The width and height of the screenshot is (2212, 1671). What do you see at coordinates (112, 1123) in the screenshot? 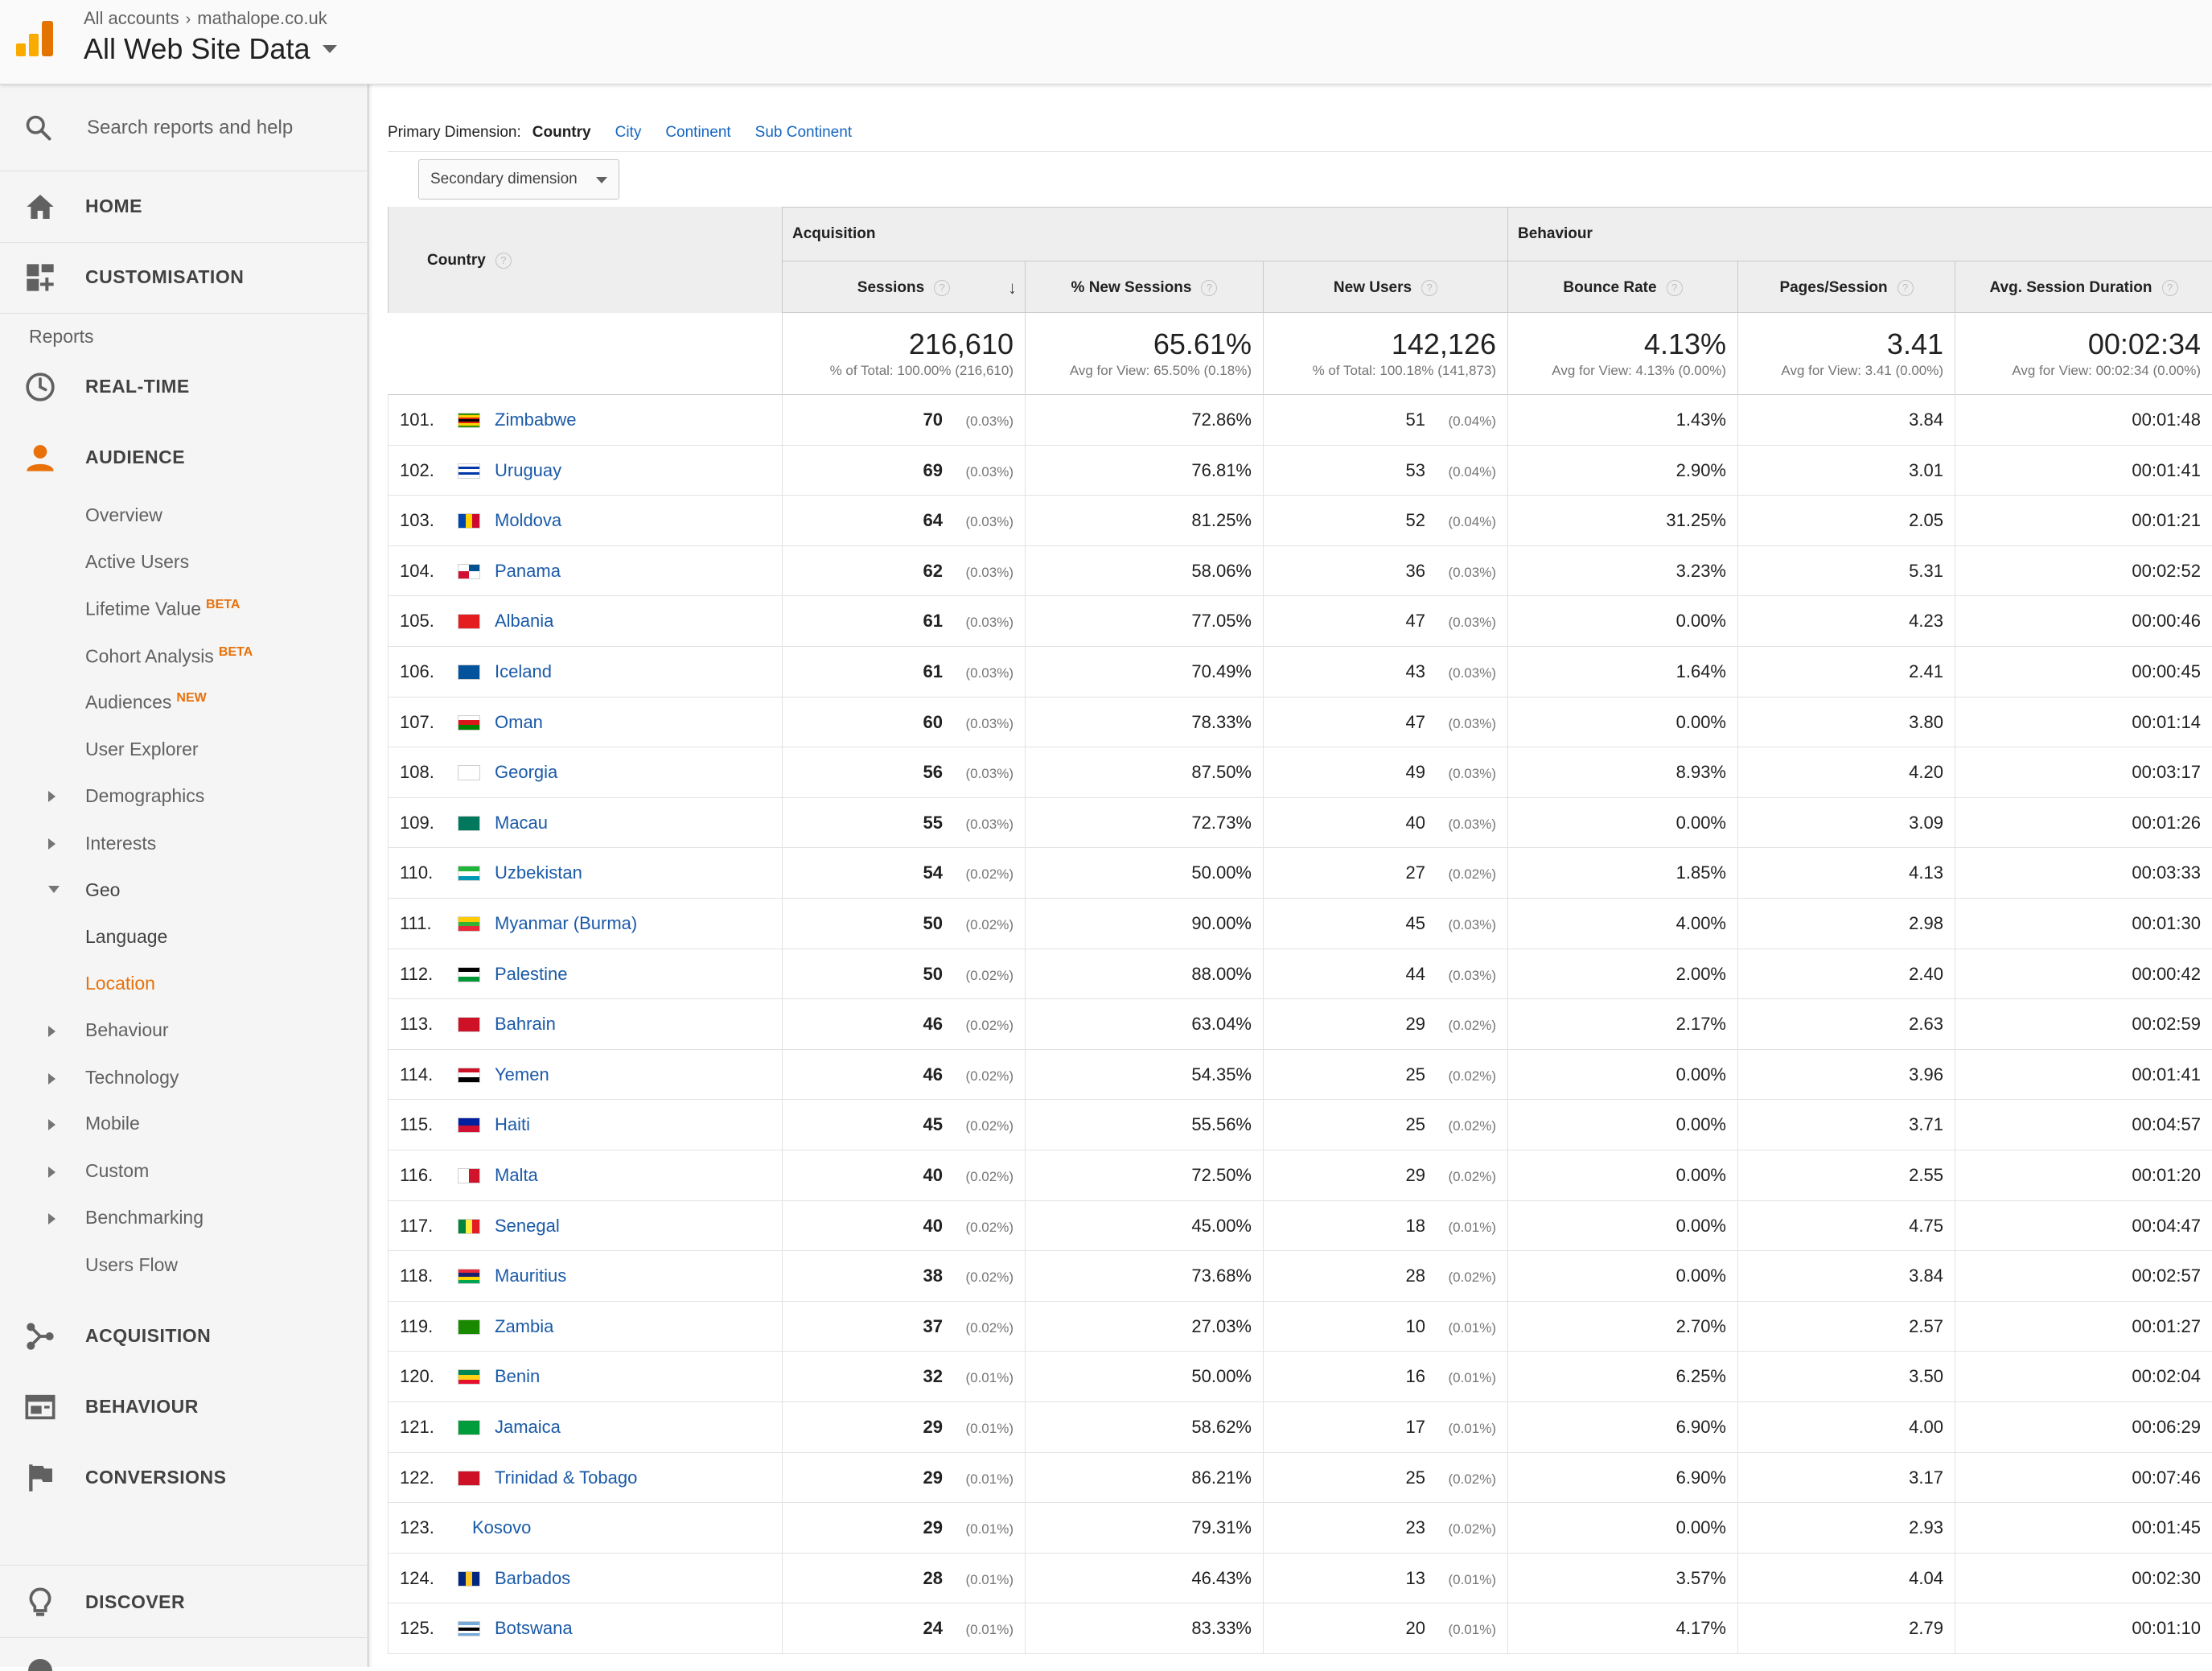
I see `sidebar-item-mobile: Mobile` at bounding box center [112, 1123].